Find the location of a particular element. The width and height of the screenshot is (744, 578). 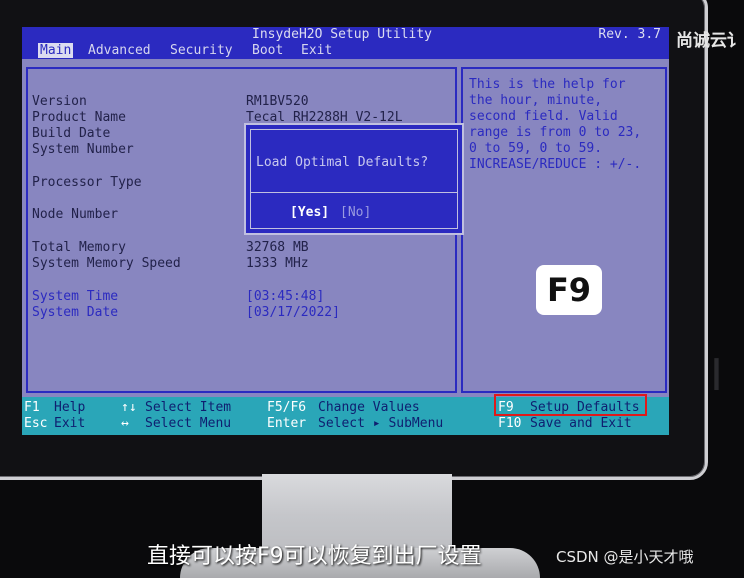

key-up-down: ↑↓ is located at coordinates (129, 407).